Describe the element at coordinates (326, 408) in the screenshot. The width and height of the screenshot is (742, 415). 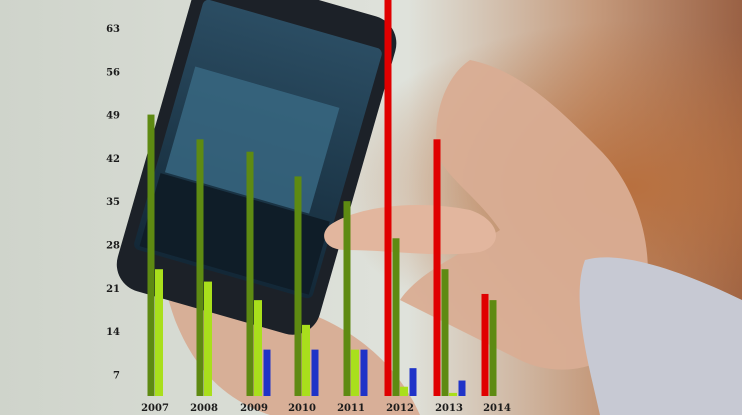
I see `x-axis: 2007 2008 2009 2010 2011 2012 2013 2014` at that location.